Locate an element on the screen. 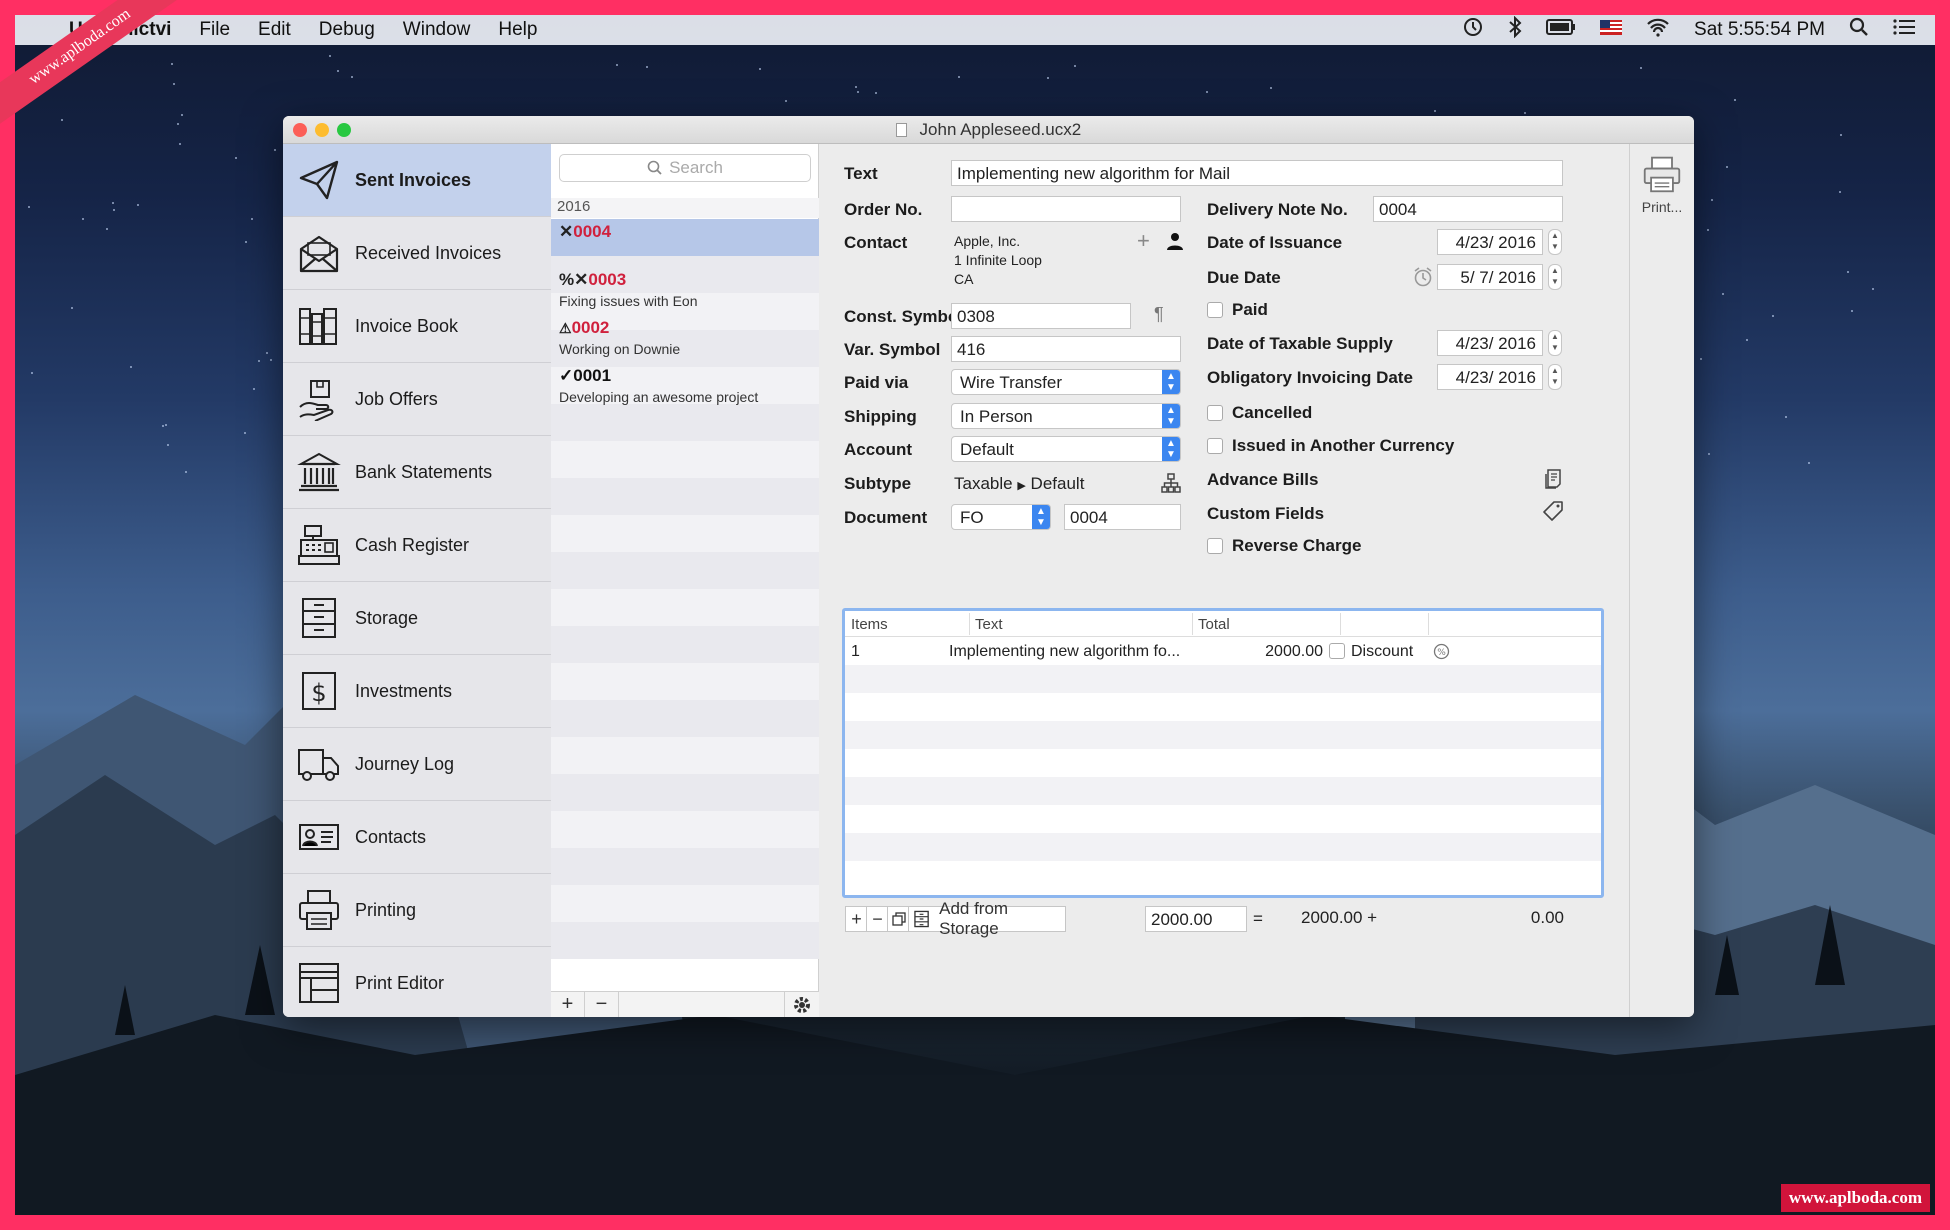 This screenshot has height=1230, width=1950. sidebar-item-journey-log: Journey Log is located at coordinates (417, 764).